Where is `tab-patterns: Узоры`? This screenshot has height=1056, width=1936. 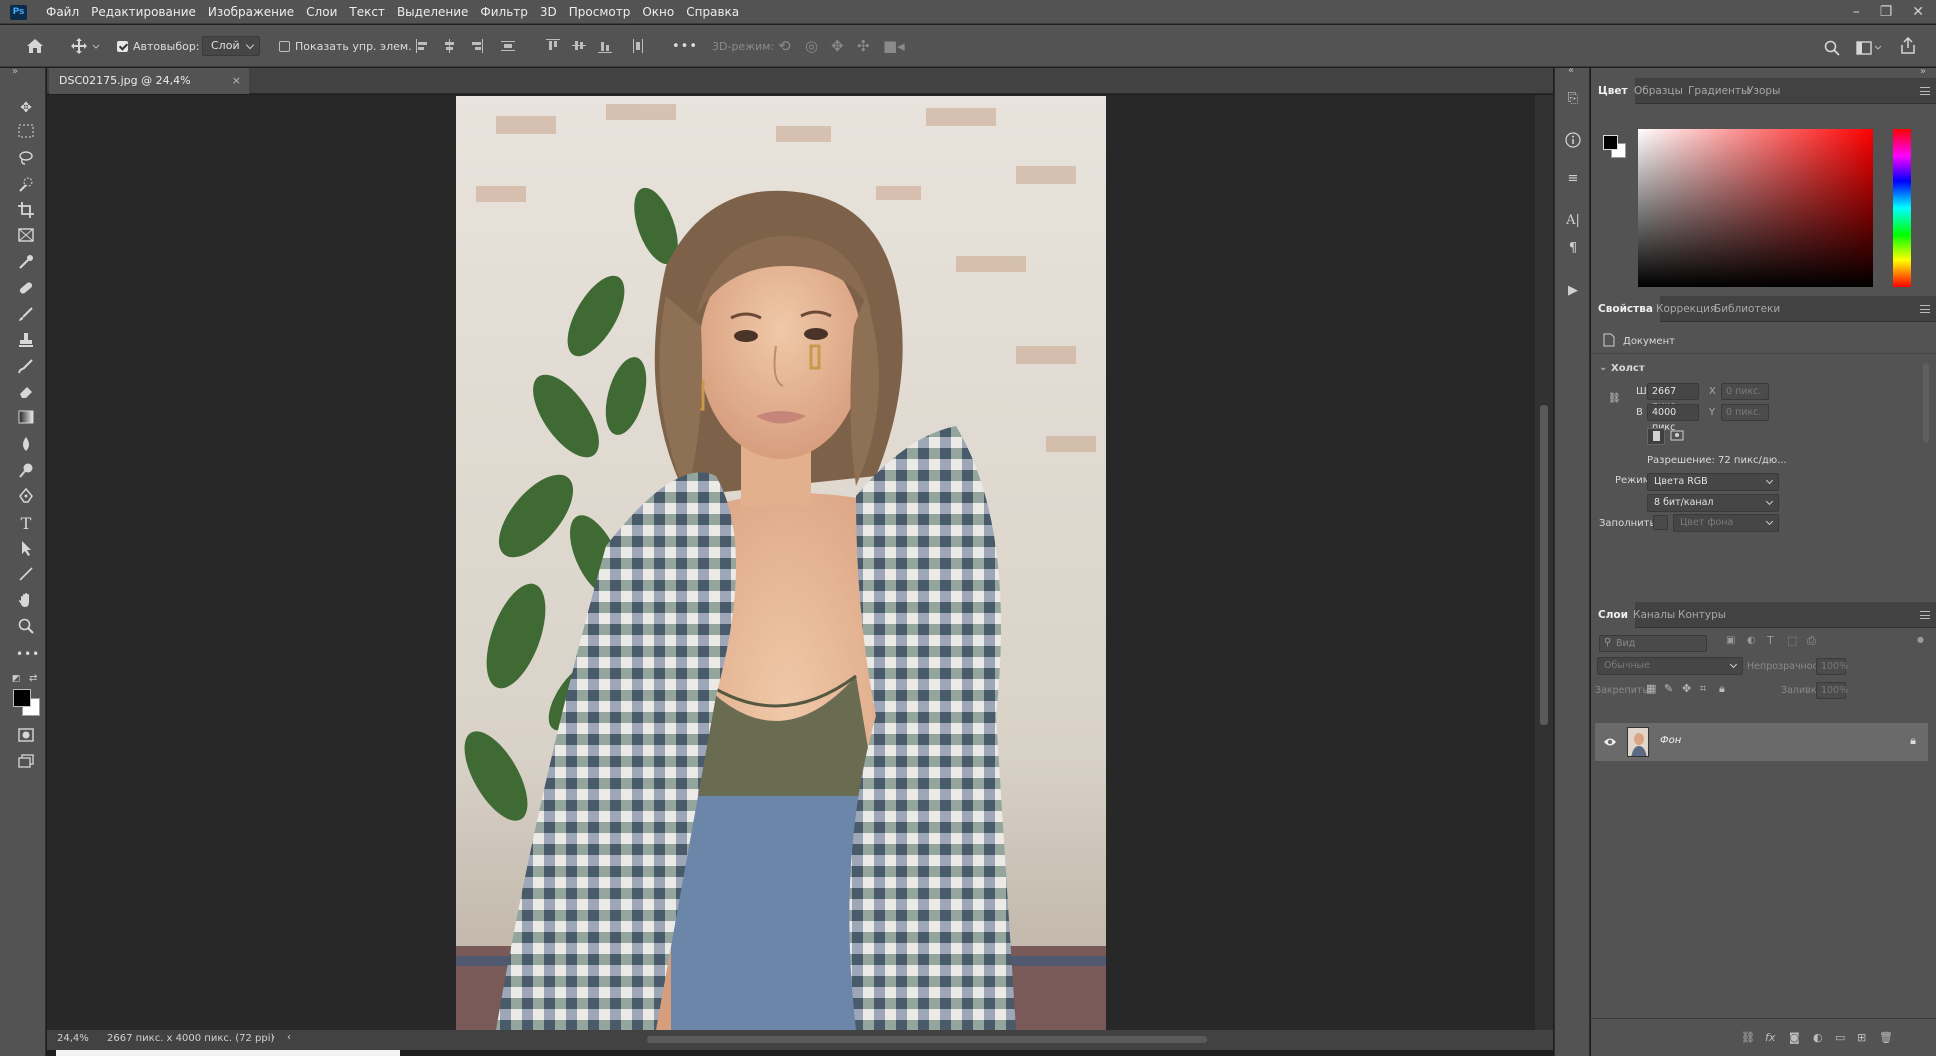
tab-patterns: Узоры is located at coordinates (1763, 91).